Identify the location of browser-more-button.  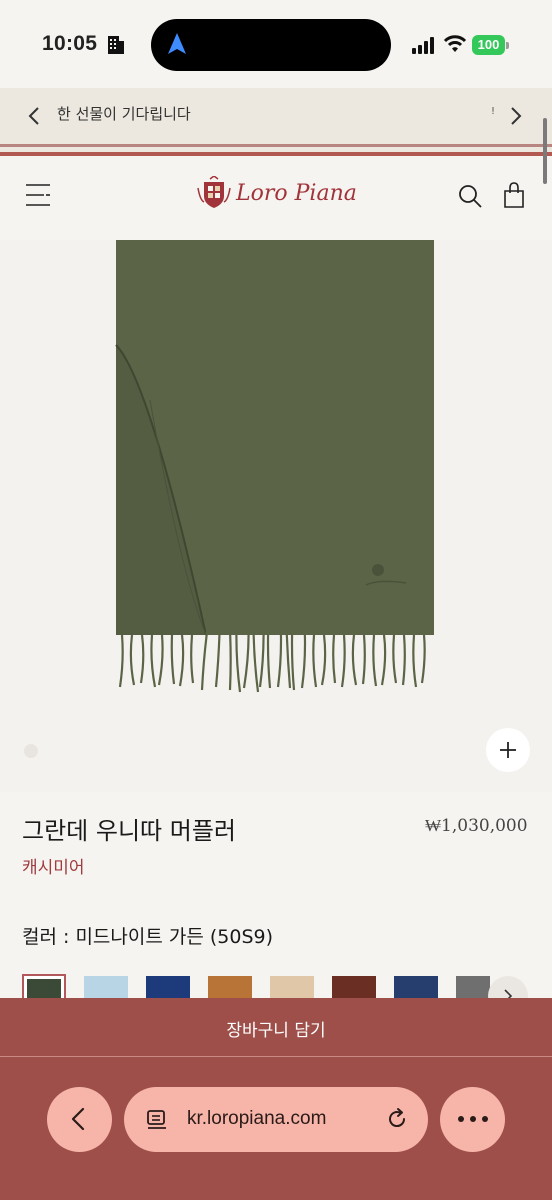
(472, 1119).